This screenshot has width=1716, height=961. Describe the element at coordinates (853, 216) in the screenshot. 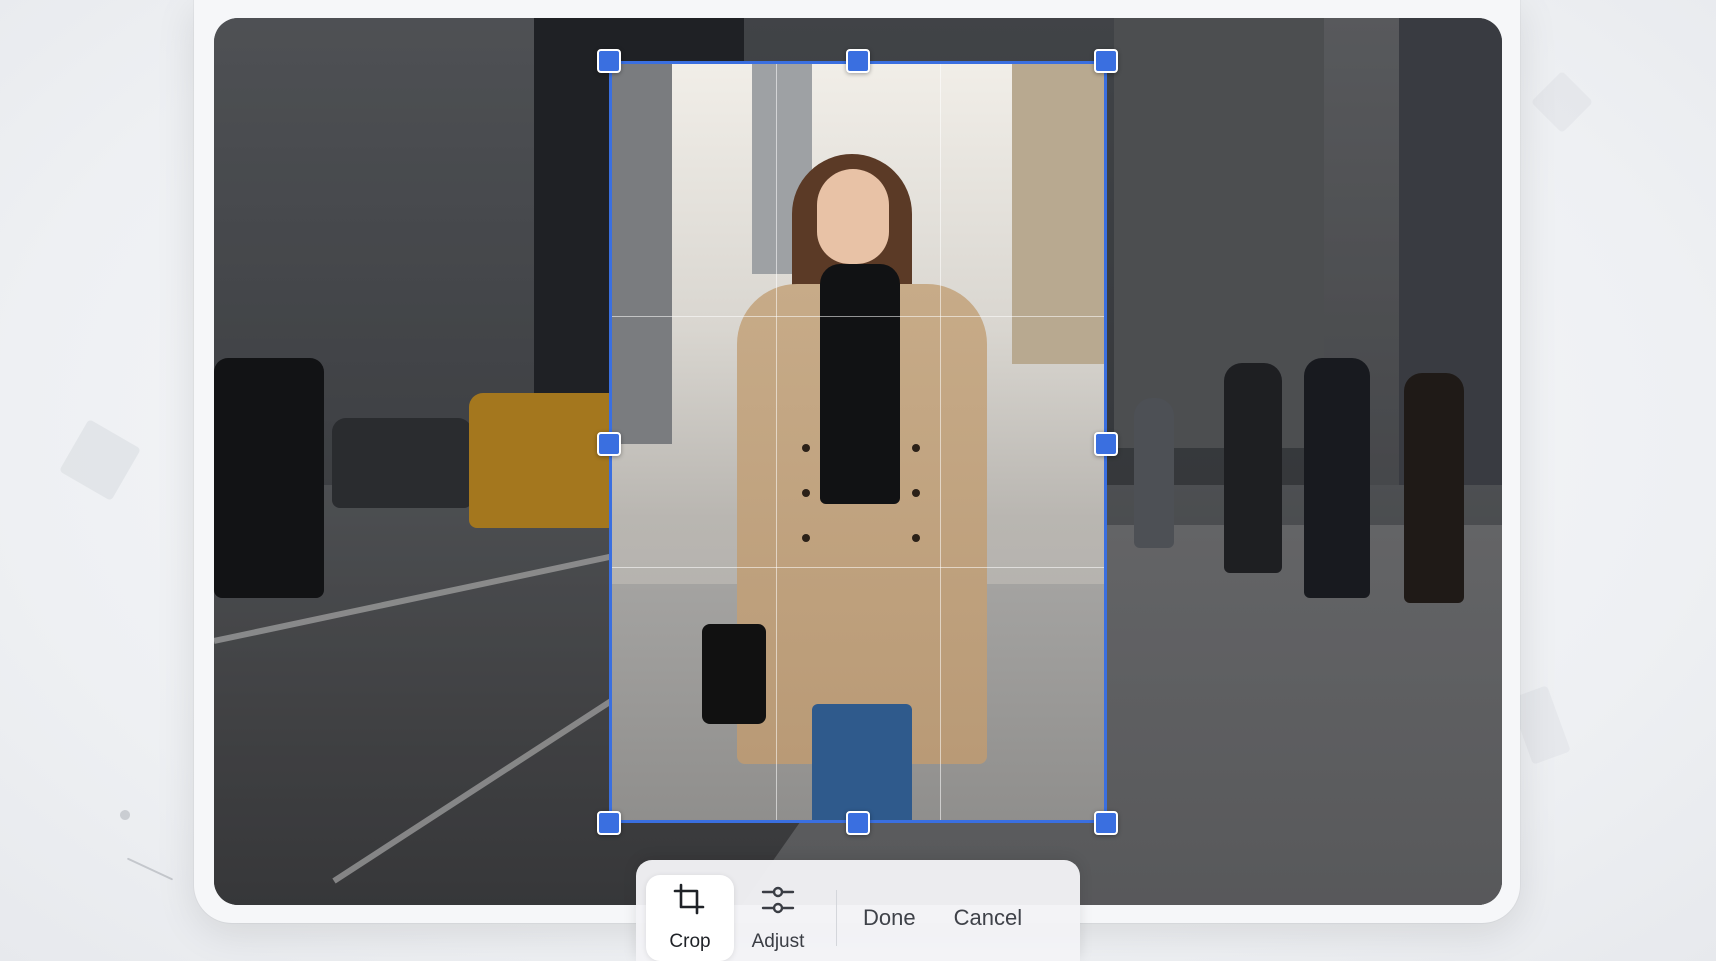

I see `subject-face` at that location.